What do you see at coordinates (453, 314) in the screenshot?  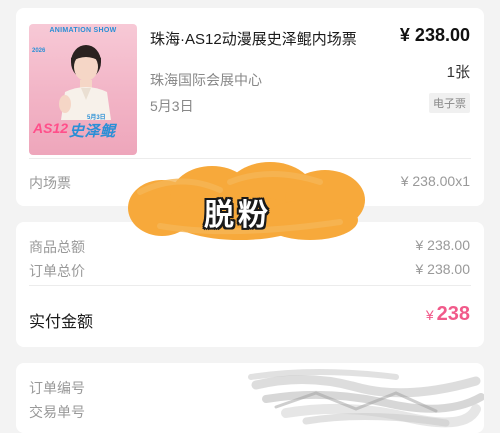 I see `amount-paid-number: 238` at bounding box center [453, 314].